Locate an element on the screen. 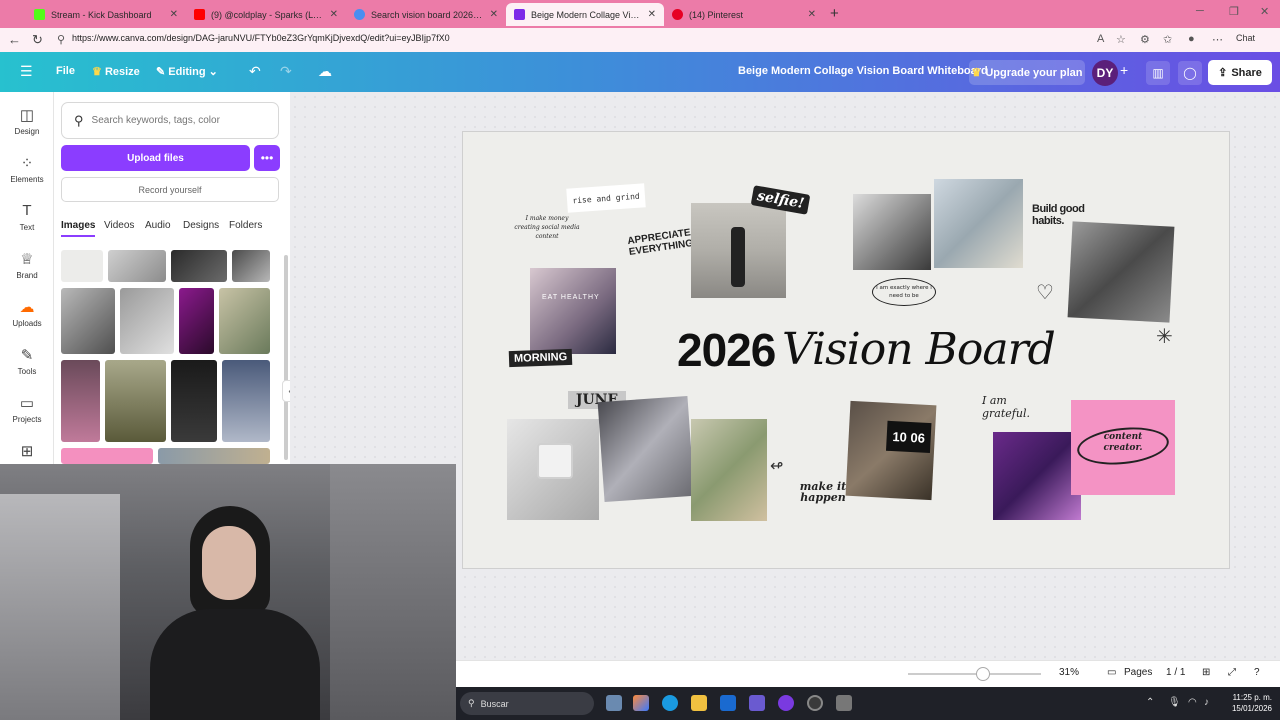 This screenshot has height=720, width=1280. add-collaborator-icon: + is located at coordinates (1124, 70).